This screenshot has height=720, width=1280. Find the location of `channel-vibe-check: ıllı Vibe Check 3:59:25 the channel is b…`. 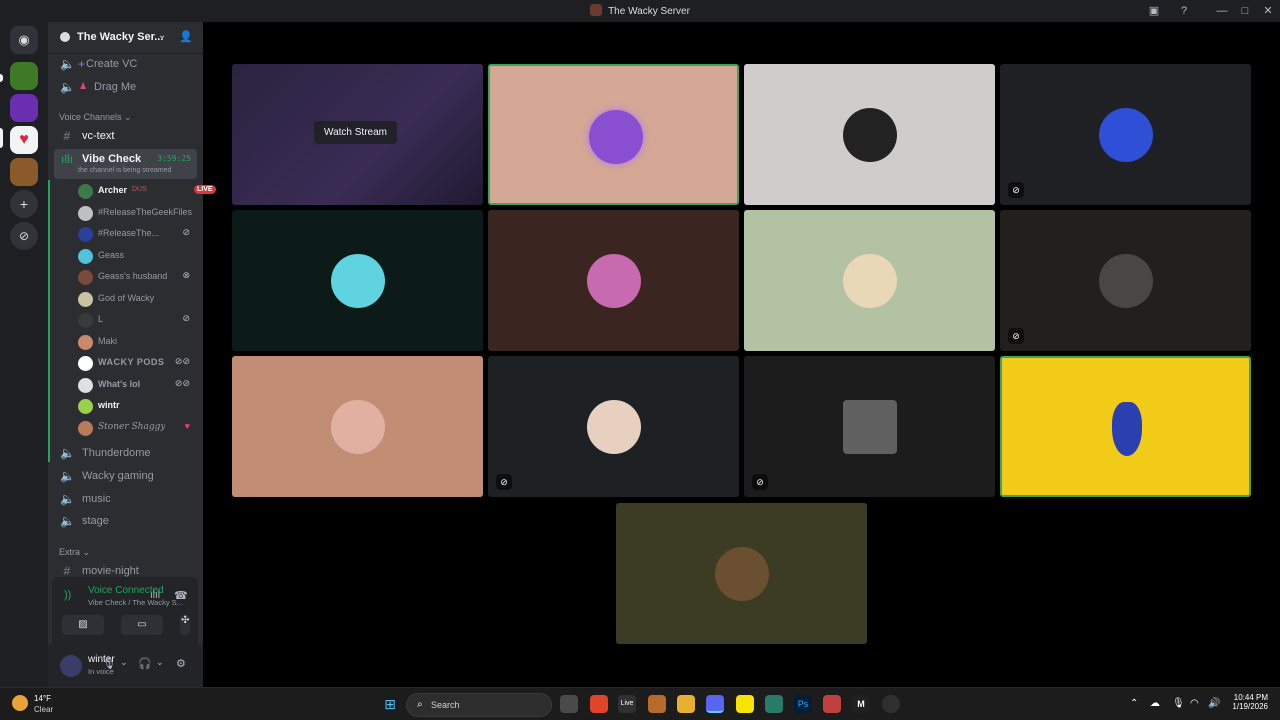

channel-vibe-check: ıllı Vibe Check 3:59:25 the channel is b… is located at coordinates (125, 164).